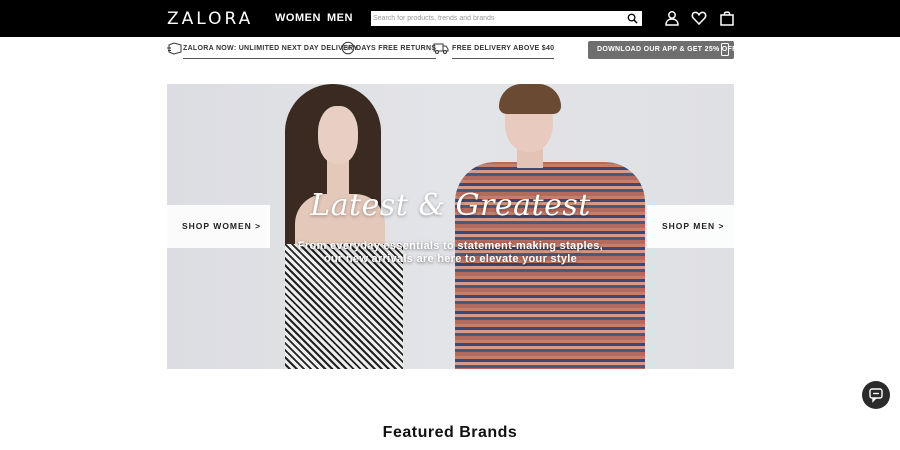 Image resolution: width=900 pixels, height=450 pixels. I want to click on truck-icon, so click(441, 48).